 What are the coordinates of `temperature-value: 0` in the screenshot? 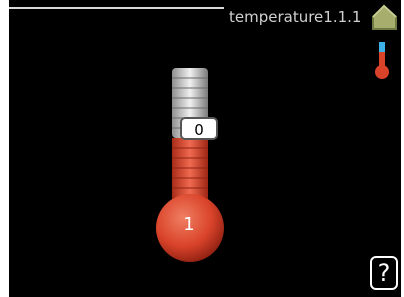 It's located at (199, 128).